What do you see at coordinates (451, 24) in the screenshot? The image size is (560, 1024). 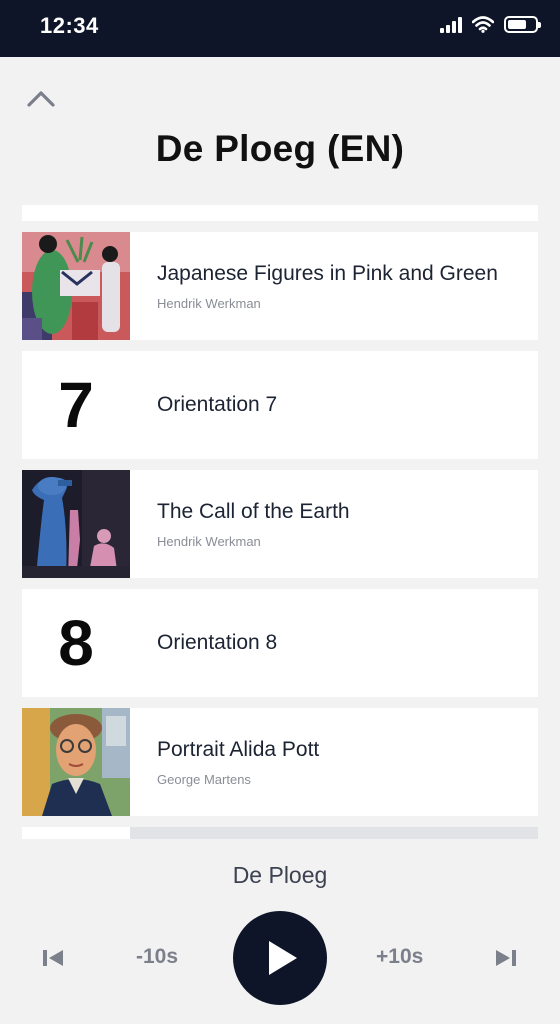 I see `signal-icon` at bounding box center [451, 24].